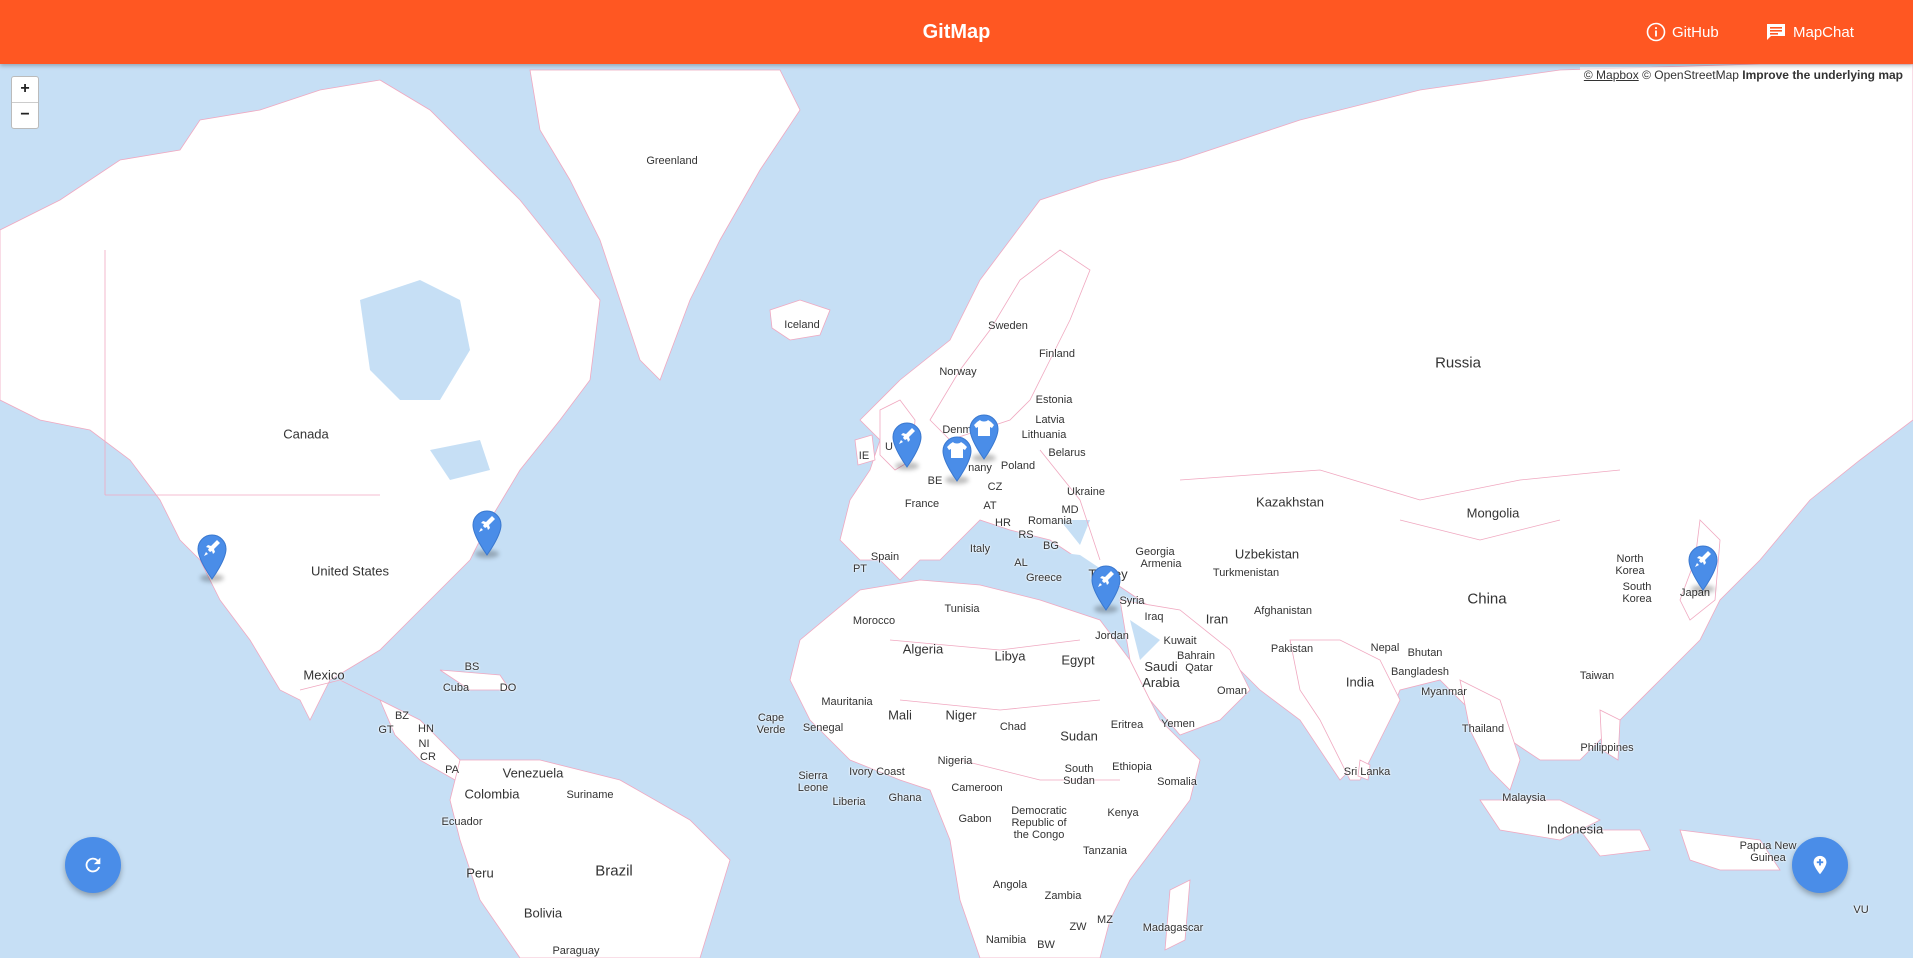 The height and width of the screenshot is (958, 1913). I want to click on label-myanmar: Myanmar, so click(1444, 692).